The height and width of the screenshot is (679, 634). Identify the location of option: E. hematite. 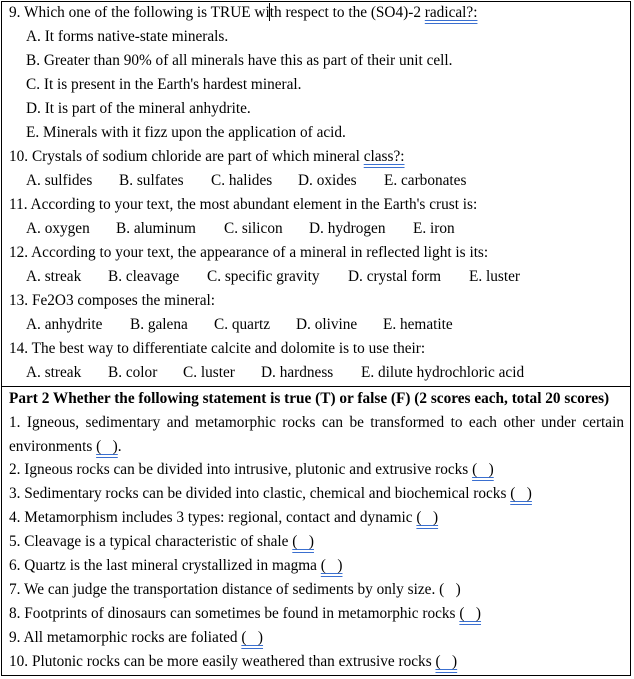
(418, 324).